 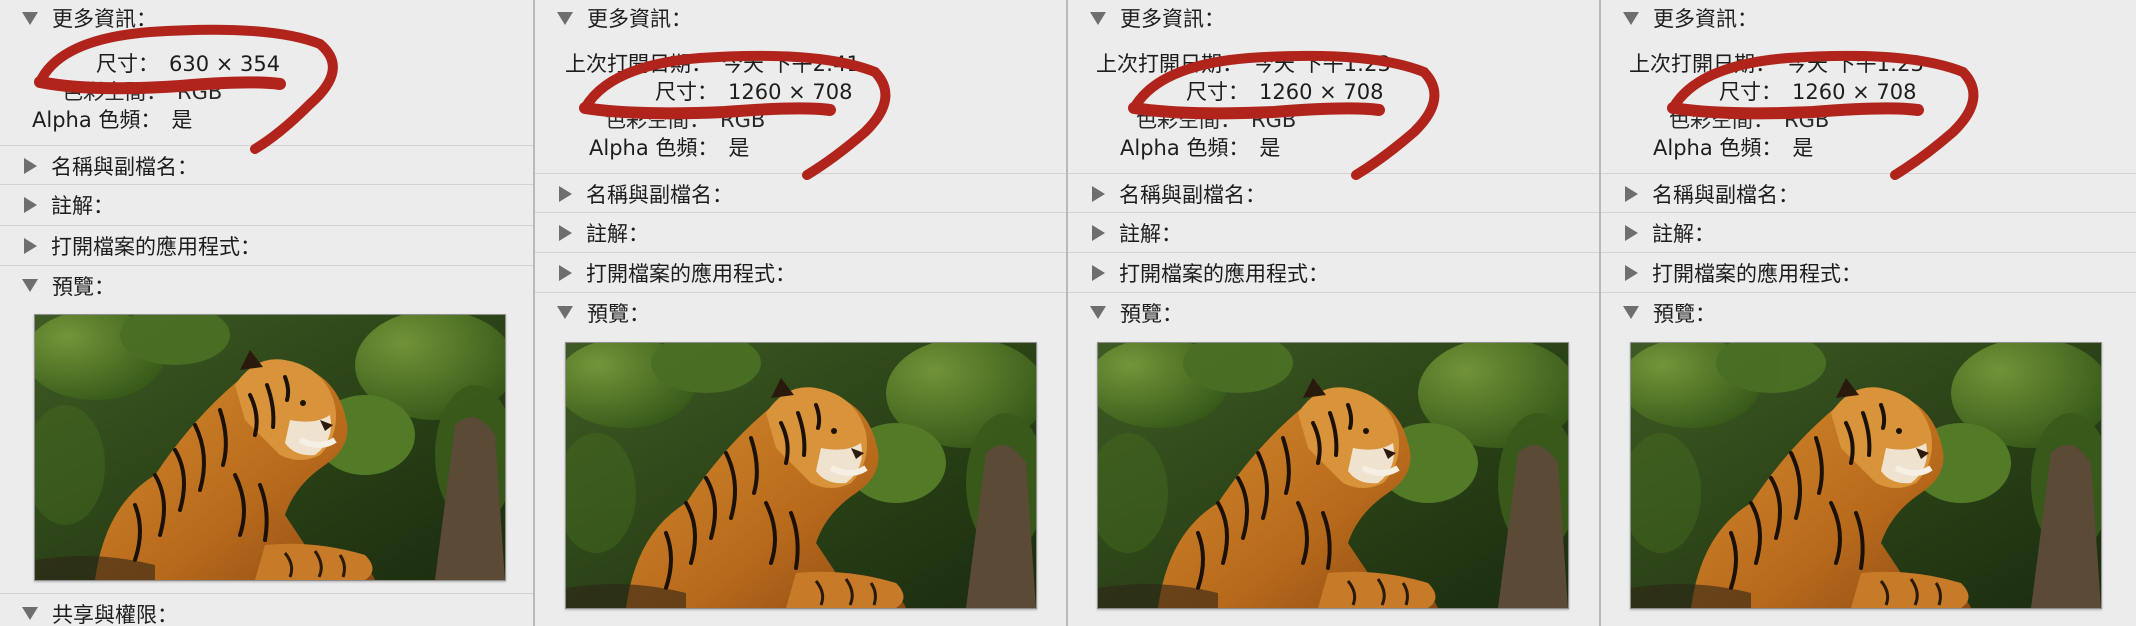 I want to click on section-sharing-permissions: 共享與權限：, so click(x=267, y=609).